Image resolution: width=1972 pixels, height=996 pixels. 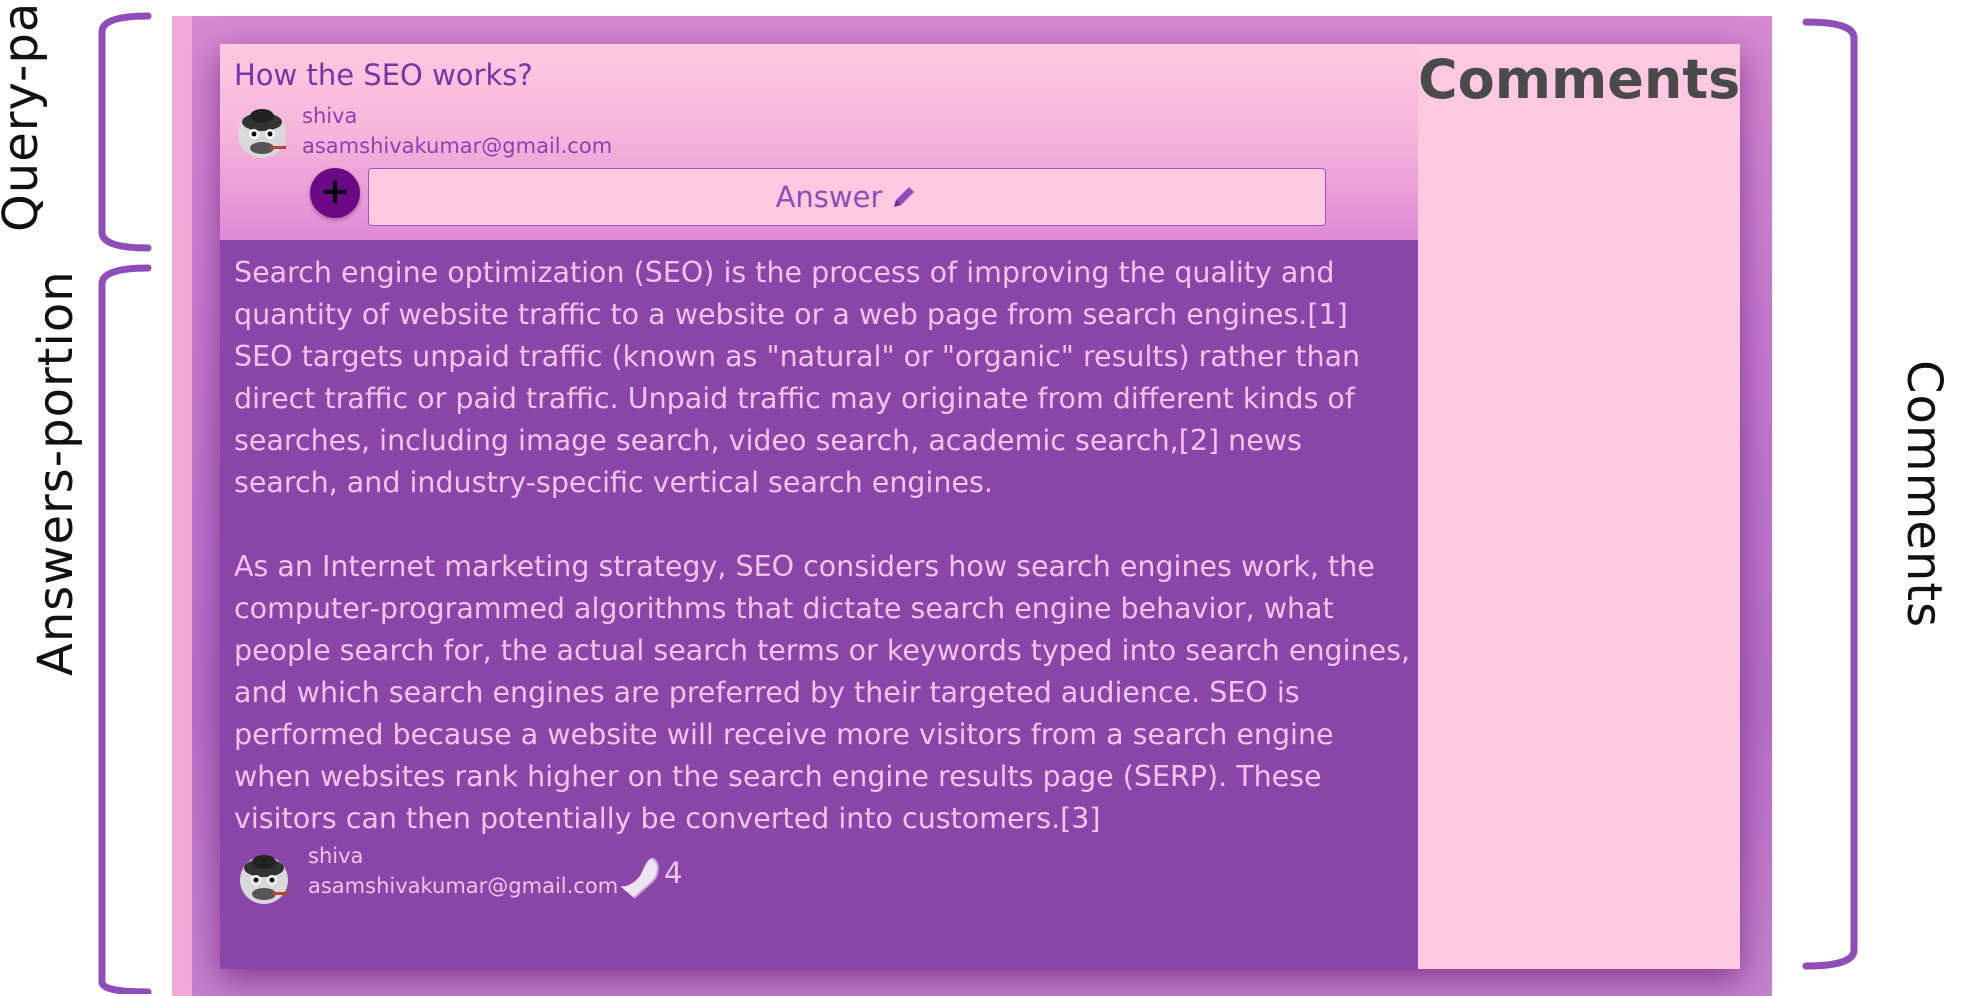 I want to click on comments-annotation: Comments, so click(x=1924, y=494).